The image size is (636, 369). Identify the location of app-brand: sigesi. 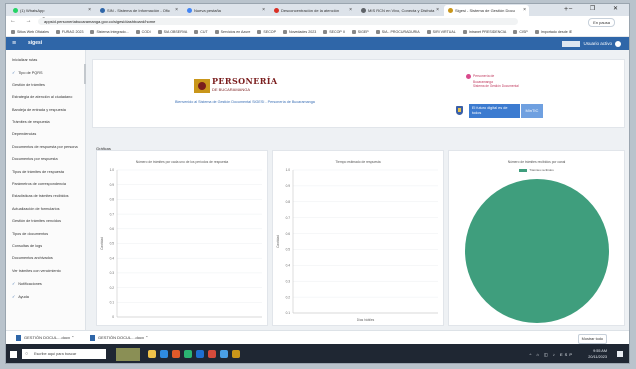
(35, 43).